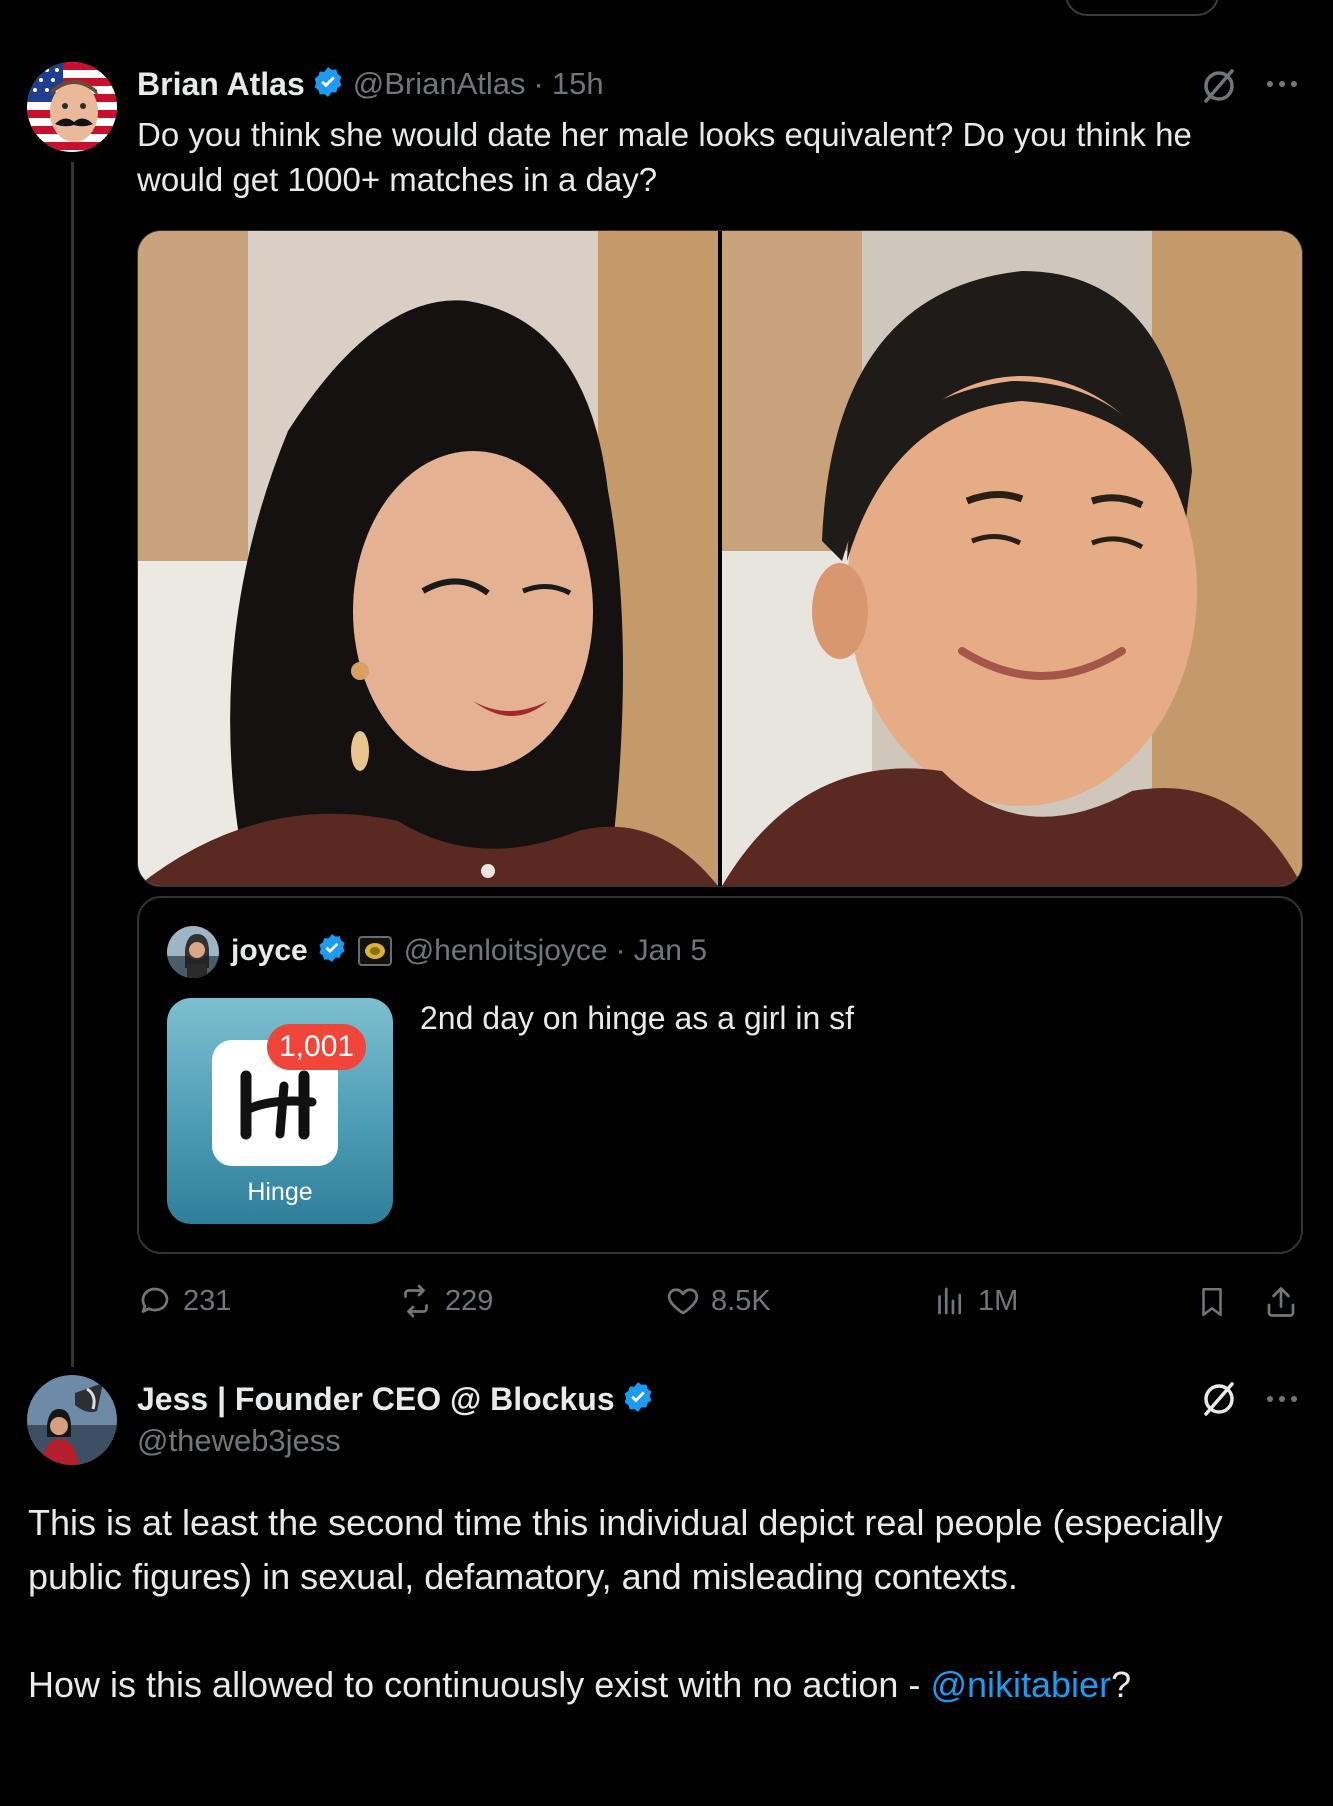 Image resolution: width=1333 pixels, height=1806 pixels. Describe the element at coordinates (72, 1420) in the screenshot. I see `jess-avatar` at that location.